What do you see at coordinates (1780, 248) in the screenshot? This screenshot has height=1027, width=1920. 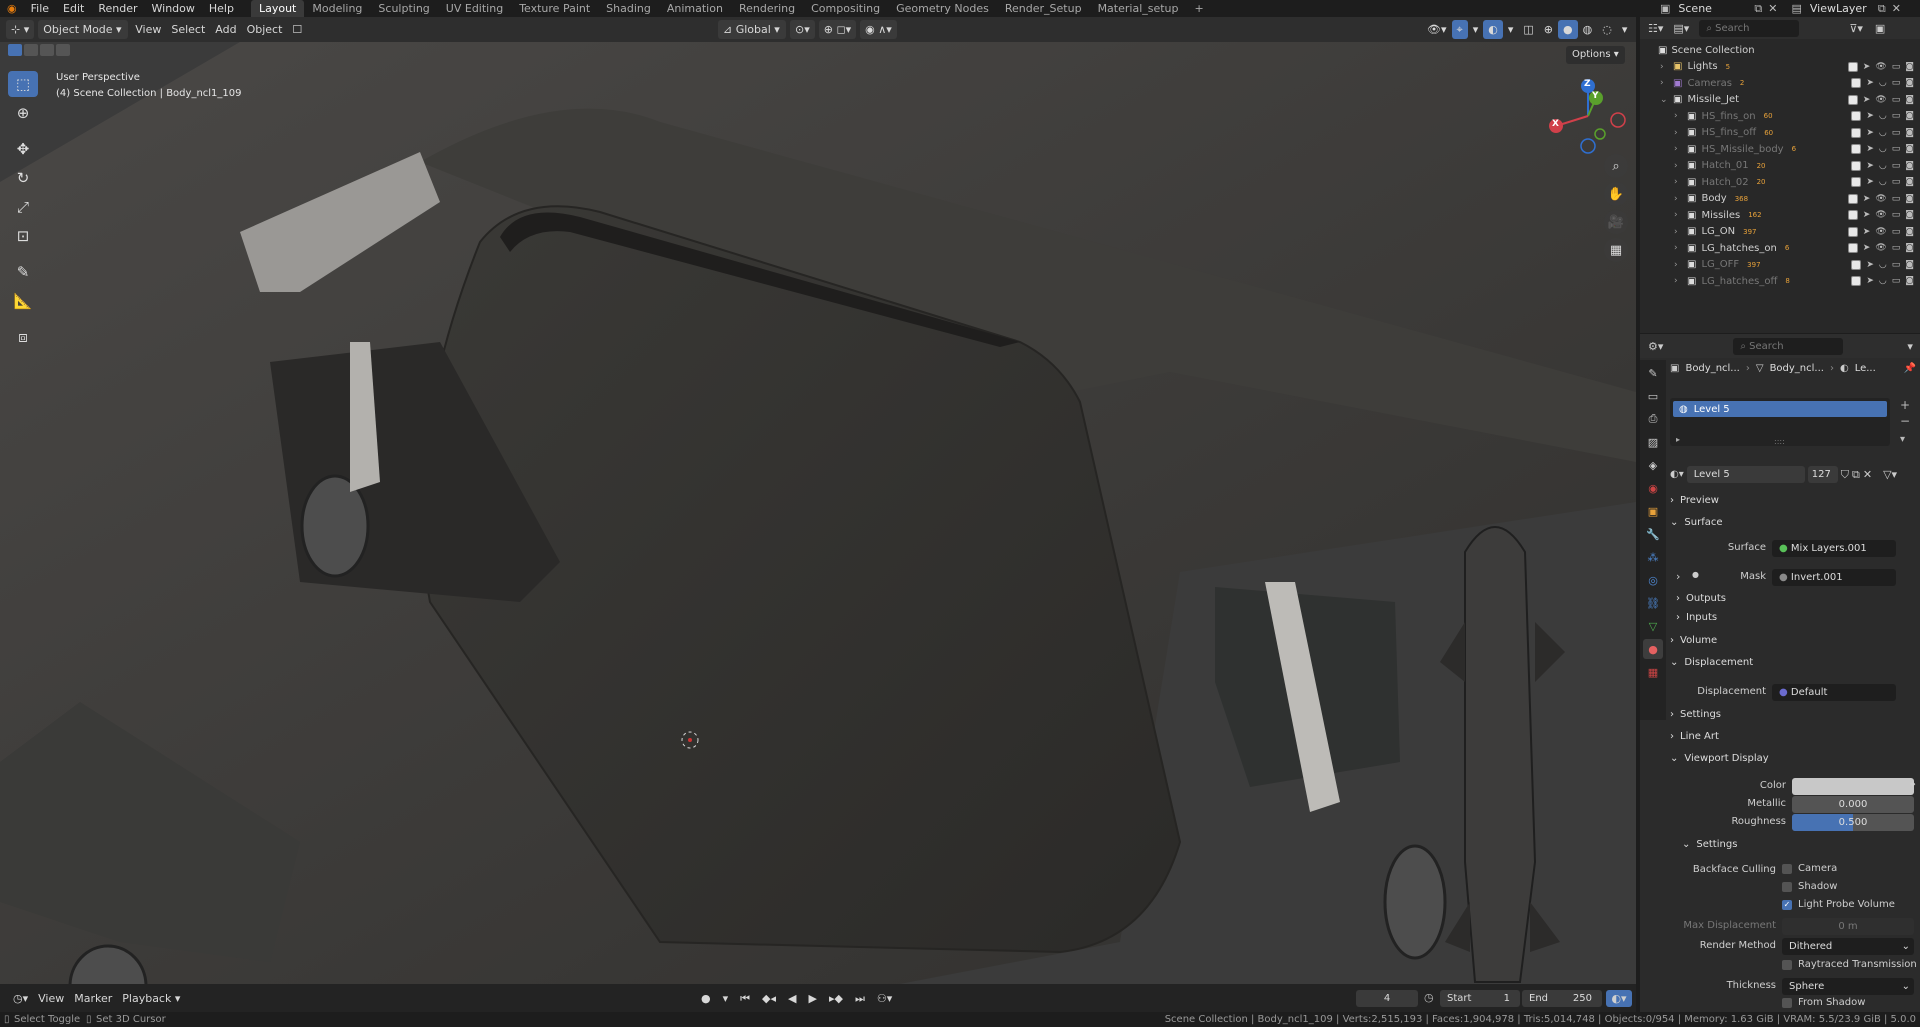 I see `outliner-row: › ▣ LG_hatches_on 6 ➤ 👁 ▭ ◙` at bounding box center [1780, 248].